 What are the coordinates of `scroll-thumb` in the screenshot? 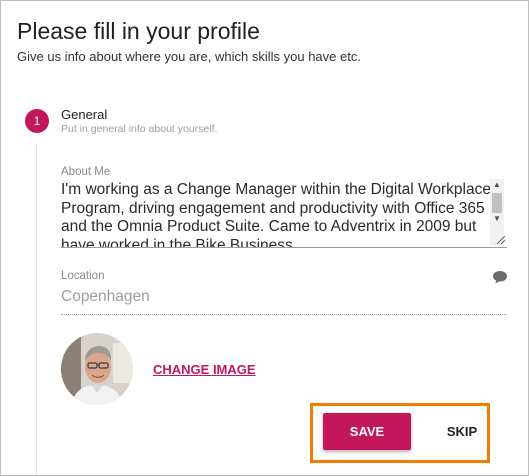 It's located at (497, 203).